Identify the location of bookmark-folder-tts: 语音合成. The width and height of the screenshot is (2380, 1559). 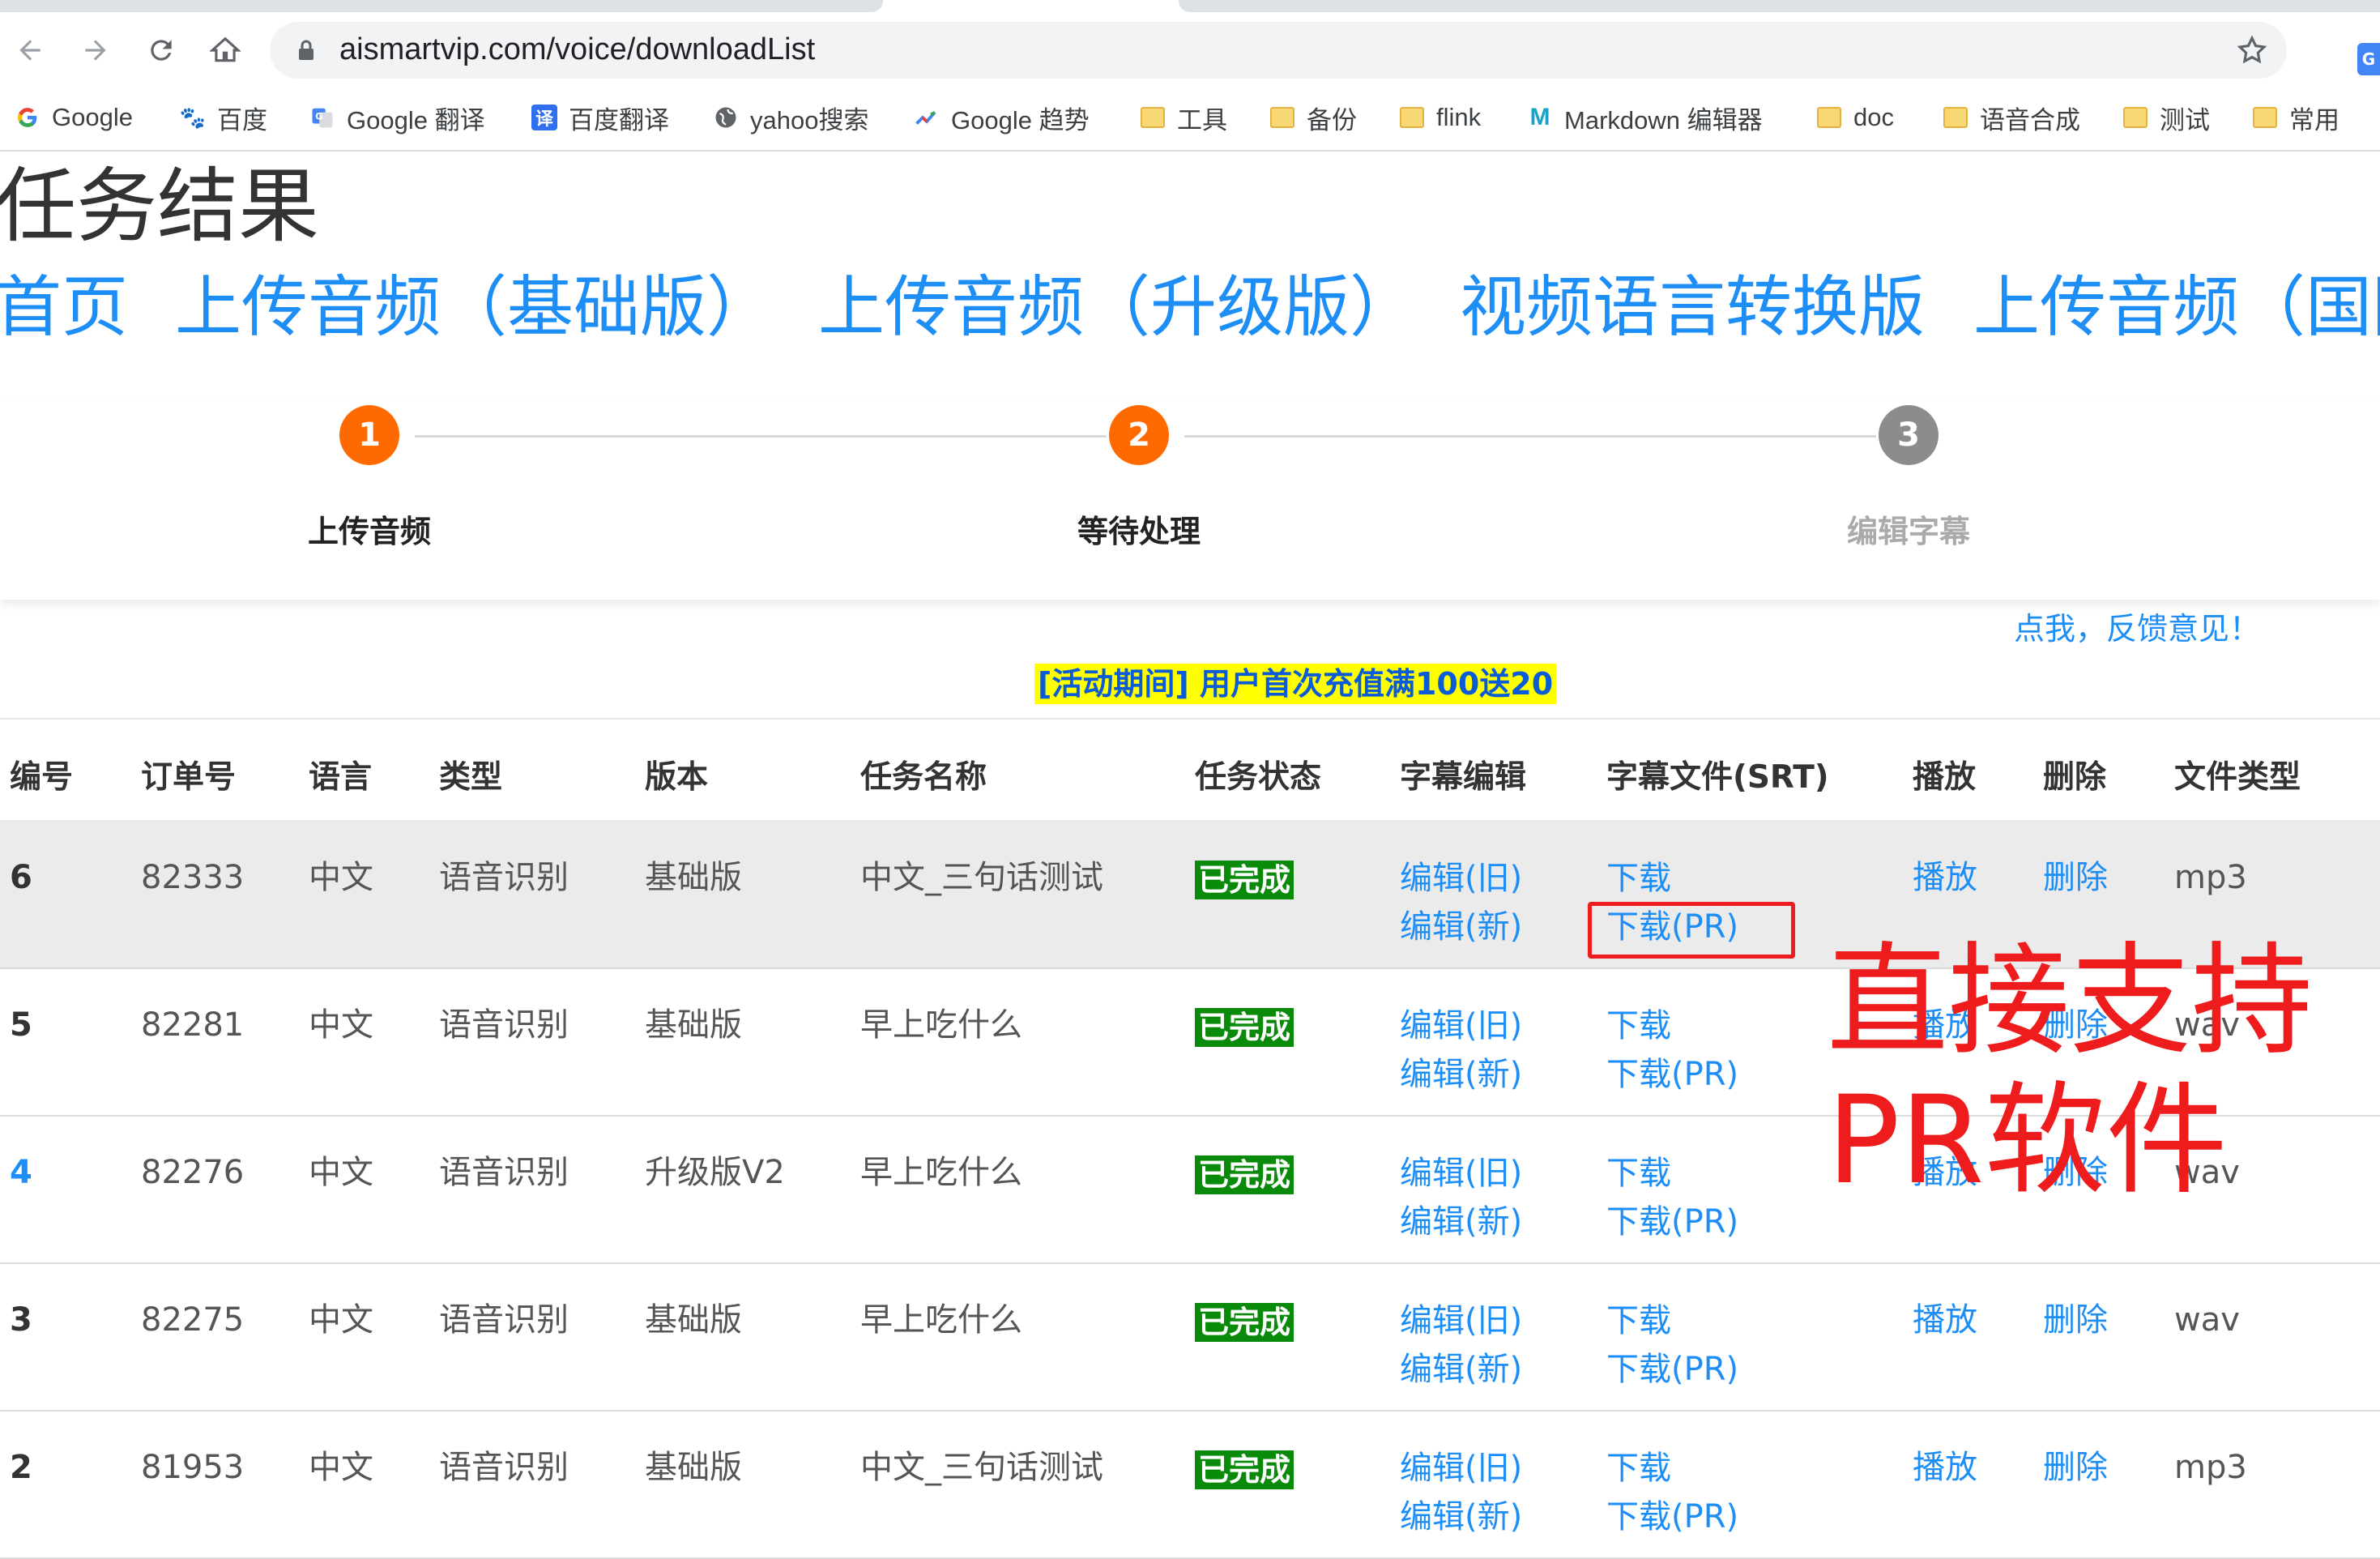
(2011, 117).